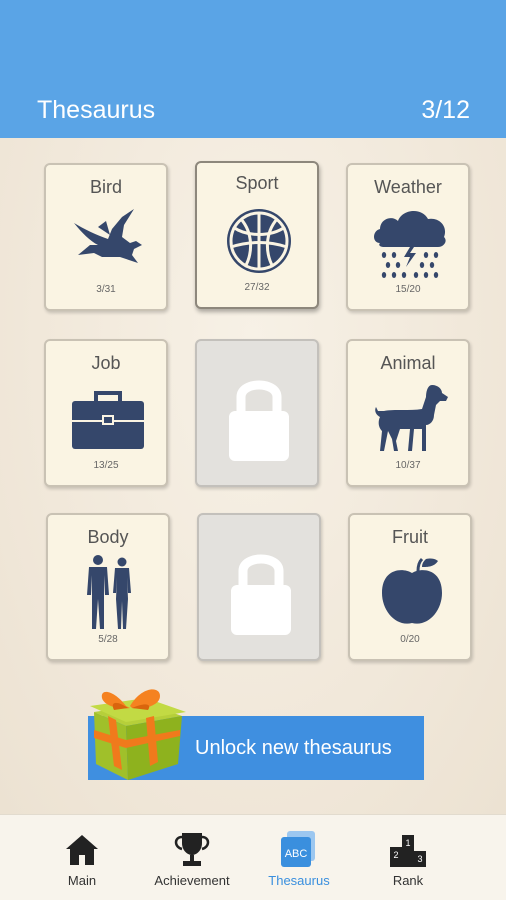 Image resolution: width=506 pixels, height=900 pixels. What do you see at coordinates (192, 880) in the screenshot?
I see `tab-label: Achievement` at bounding box center [192, 880].